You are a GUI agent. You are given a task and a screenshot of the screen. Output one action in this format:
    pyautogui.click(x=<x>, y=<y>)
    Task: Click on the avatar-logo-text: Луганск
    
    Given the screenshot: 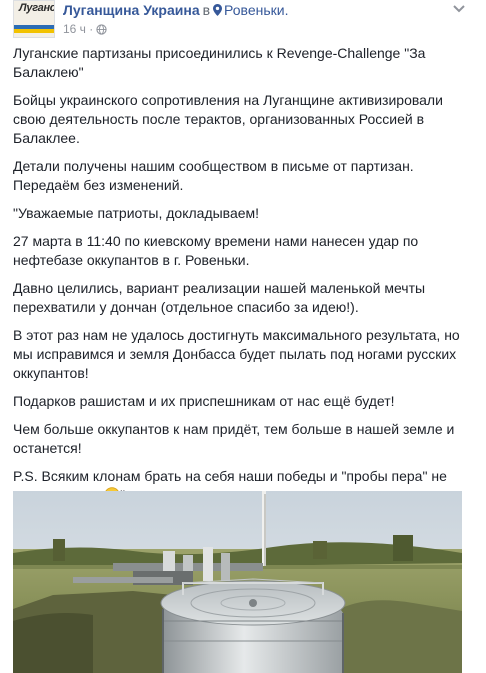 What is the action you would take?
    pyautogui.click(x=36, y=8)
    